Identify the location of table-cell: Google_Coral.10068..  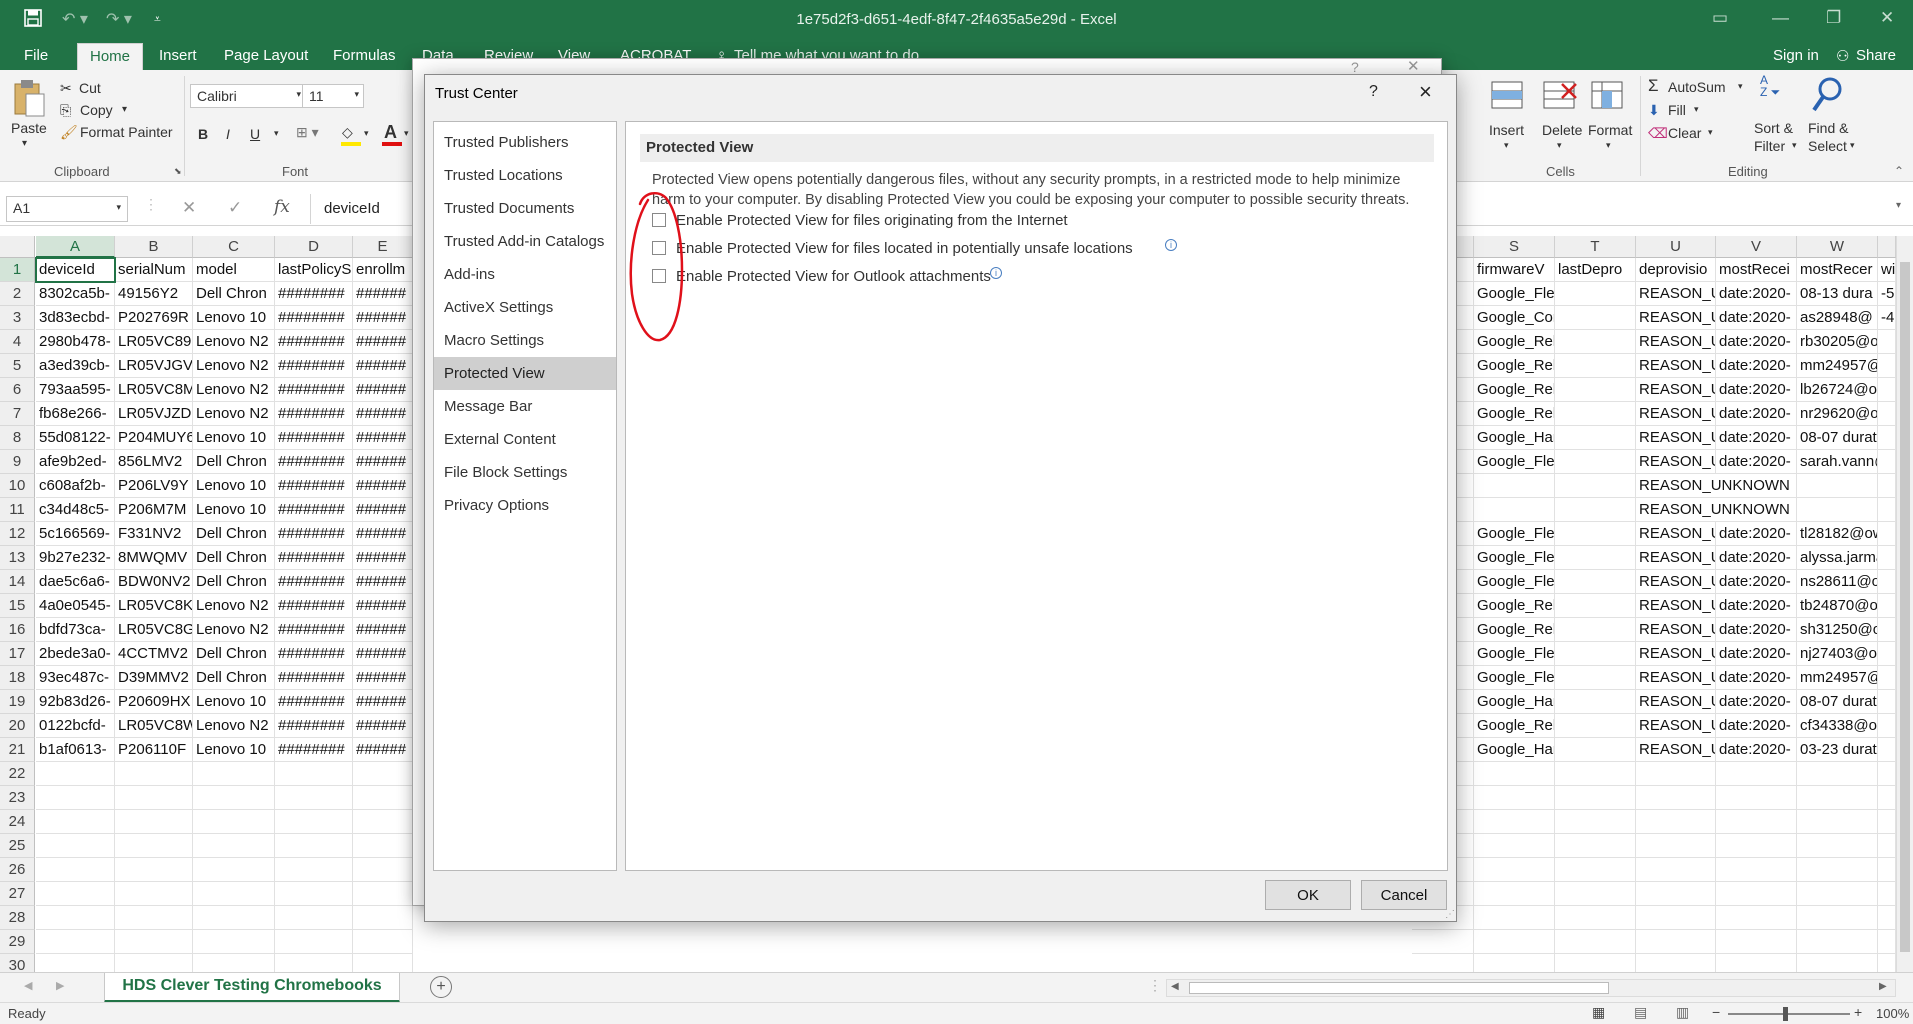
(1514, 318).